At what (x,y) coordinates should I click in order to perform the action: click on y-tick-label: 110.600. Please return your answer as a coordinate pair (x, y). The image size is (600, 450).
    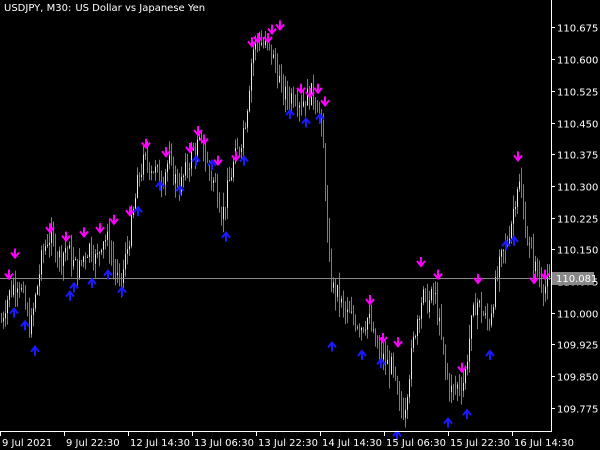
    Looking at the image, I should click on (577, 61).